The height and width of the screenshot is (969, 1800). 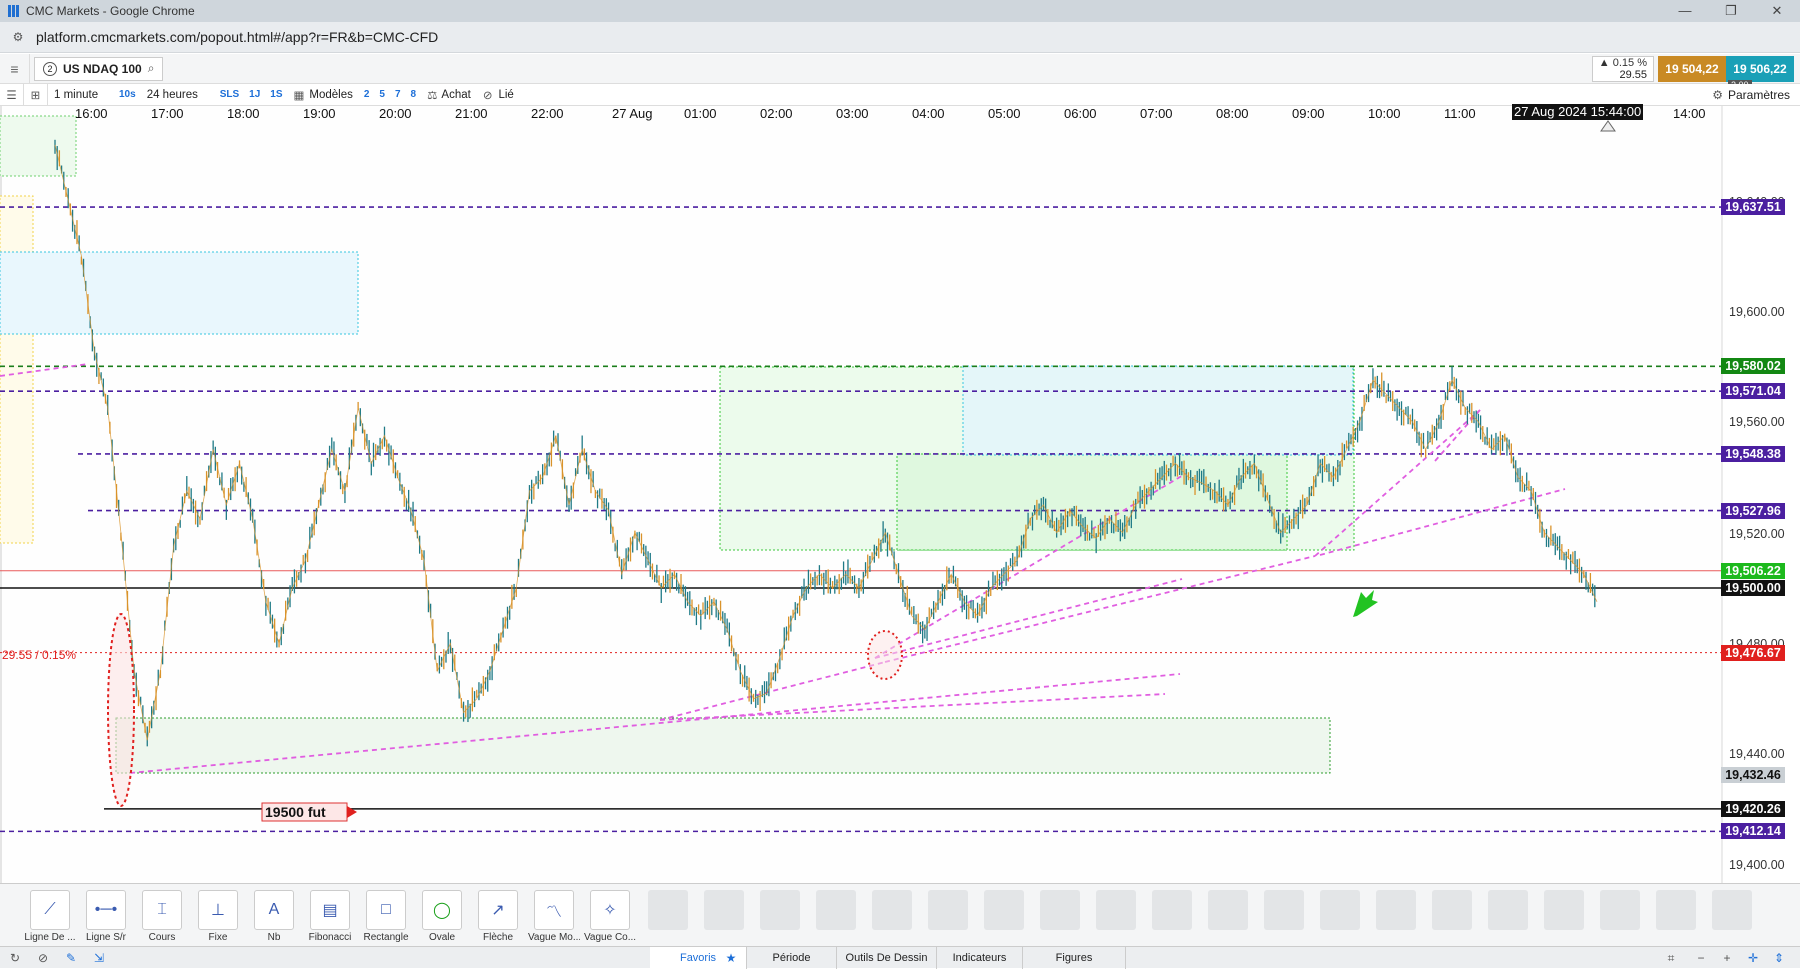 What do you see at coordinates (367, 94) in the screenshot?
I see `layout-2-button: 2` at bounding box center [367, 94].